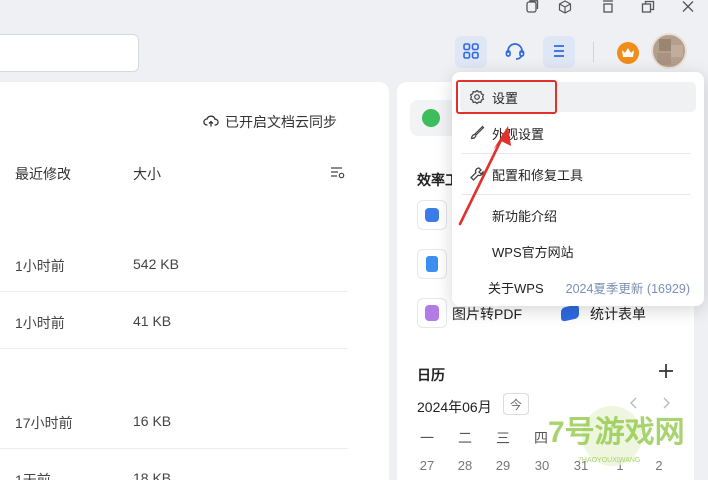 The width and height of the screenshot is (708, 480). Describe the element at coordinates (627, 288) in the screenshot. I see `version-note: 2024夏季更新 (16929)` at that location.